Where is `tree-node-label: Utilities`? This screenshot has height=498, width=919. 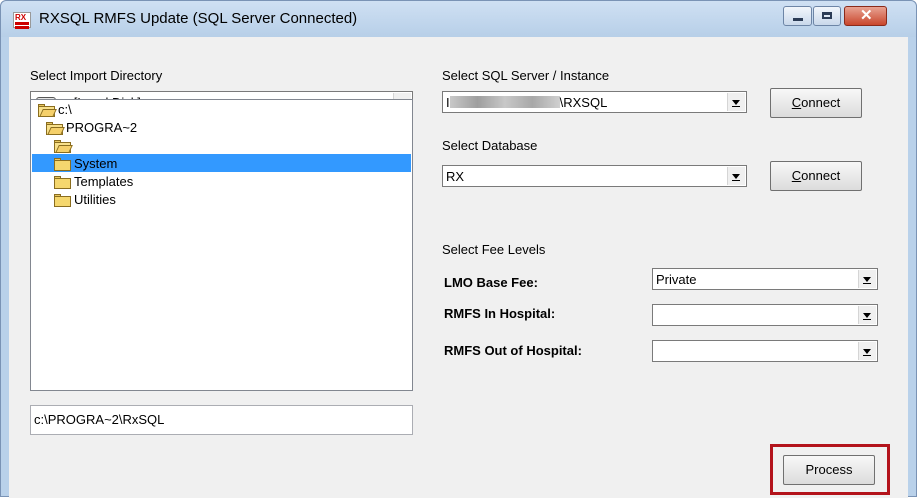
tree-node-label: Utilities is located at coordinates (95, 199).